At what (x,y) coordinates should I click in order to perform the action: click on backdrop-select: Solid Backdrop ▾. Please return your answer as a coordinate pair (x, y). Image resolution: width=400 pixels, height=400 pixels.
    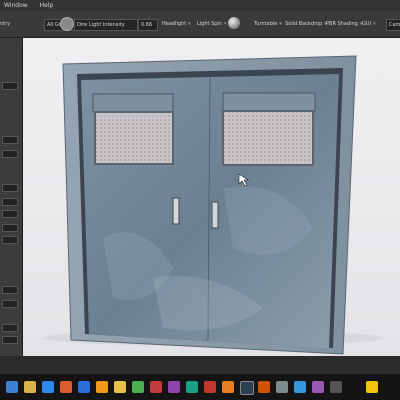
    Looking at the image, I should click on (306, 24).